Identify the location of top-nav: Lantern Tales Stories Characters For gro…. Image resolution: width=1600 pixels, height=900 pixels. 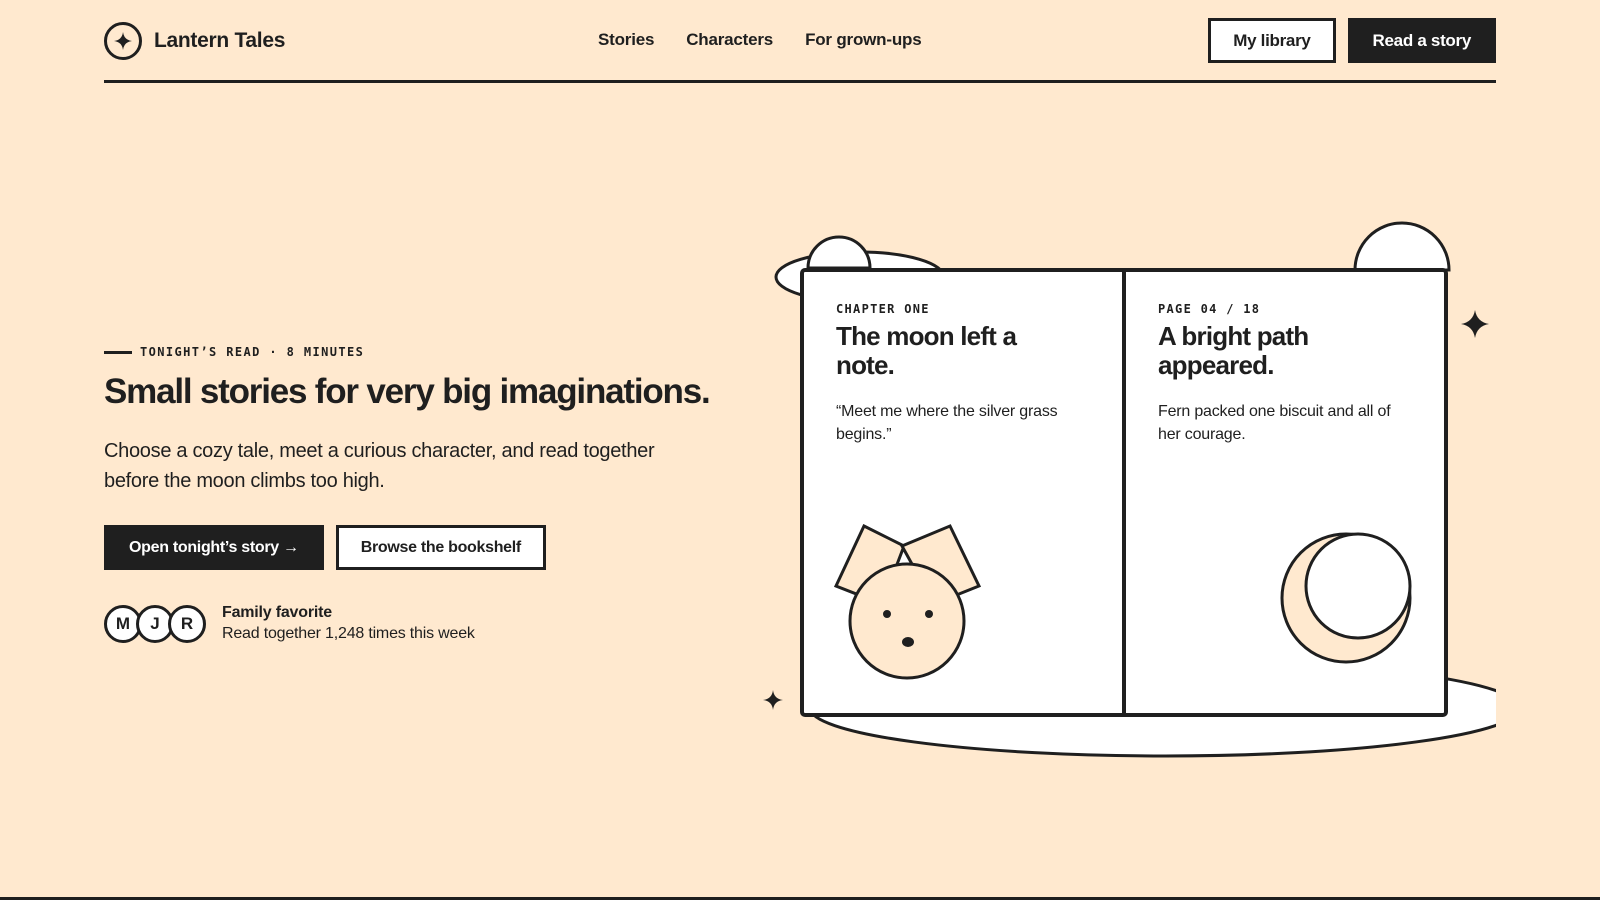
(800, 50).